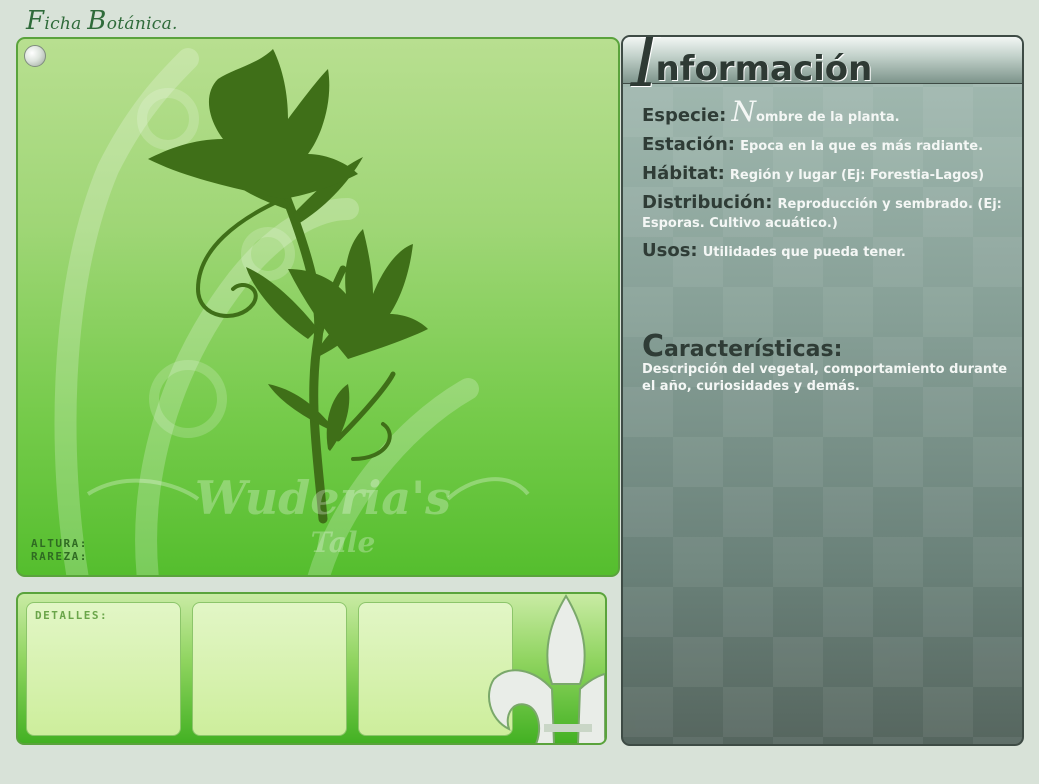  Describe the element at coordinates (742, 346) in the screenshot. I see `characteristics-title: Características:` at that location.